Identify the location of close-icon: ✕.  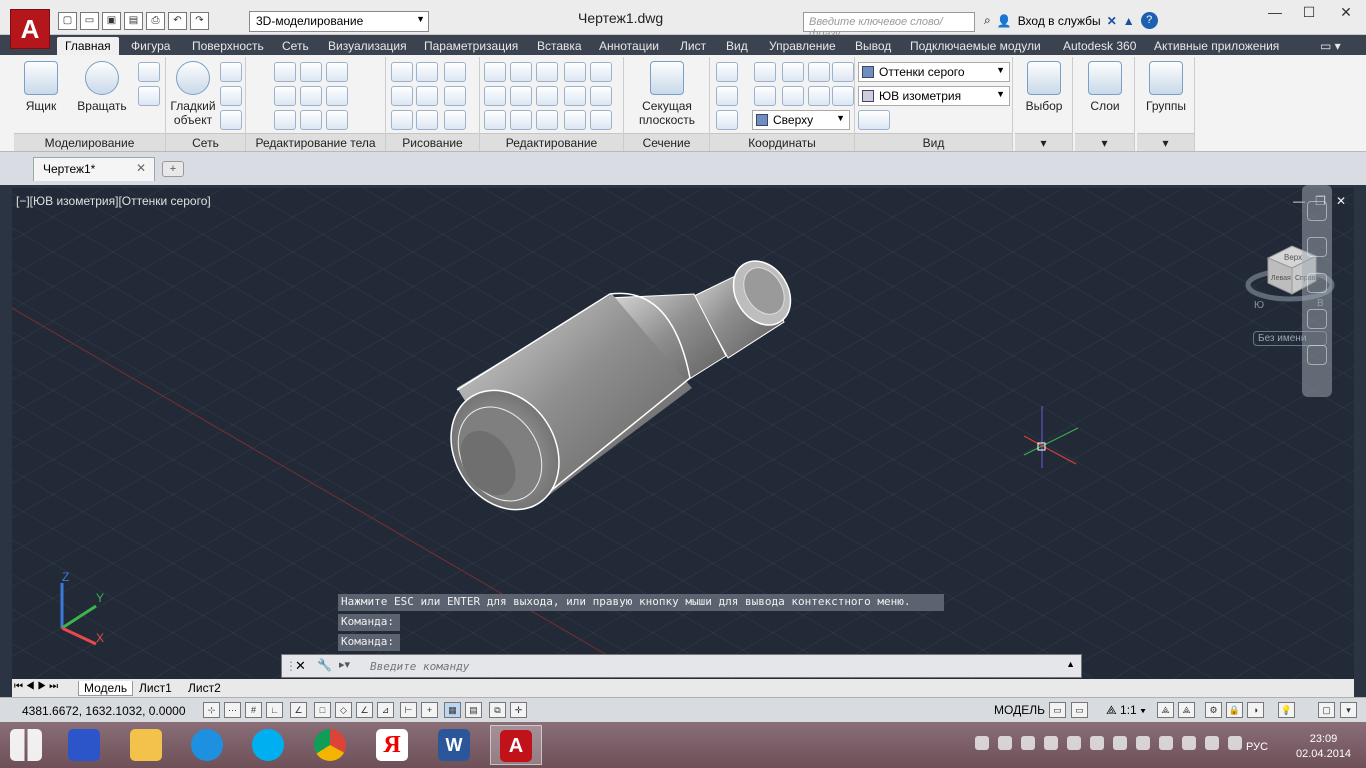
(300, 666).